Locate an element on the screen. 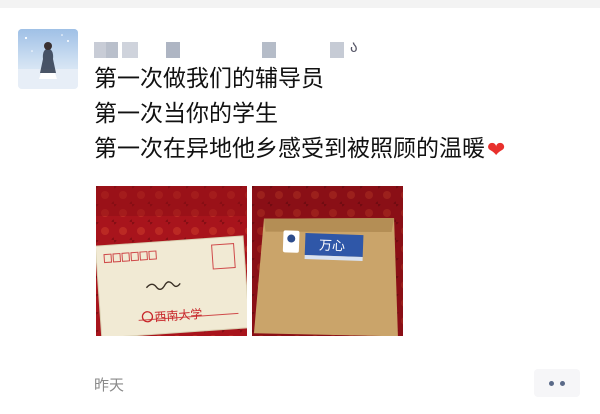 The width and height of the screenshot is (600, 414). post-line-3: 第一次在异地他乡感受到被照顾的温暖❤ is located at coordinates (339, 150).